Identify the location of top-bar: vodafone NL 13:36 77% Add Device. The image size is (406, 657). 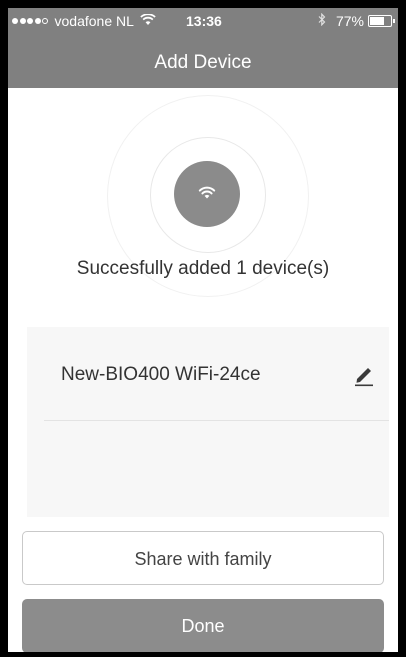
(203, 48).